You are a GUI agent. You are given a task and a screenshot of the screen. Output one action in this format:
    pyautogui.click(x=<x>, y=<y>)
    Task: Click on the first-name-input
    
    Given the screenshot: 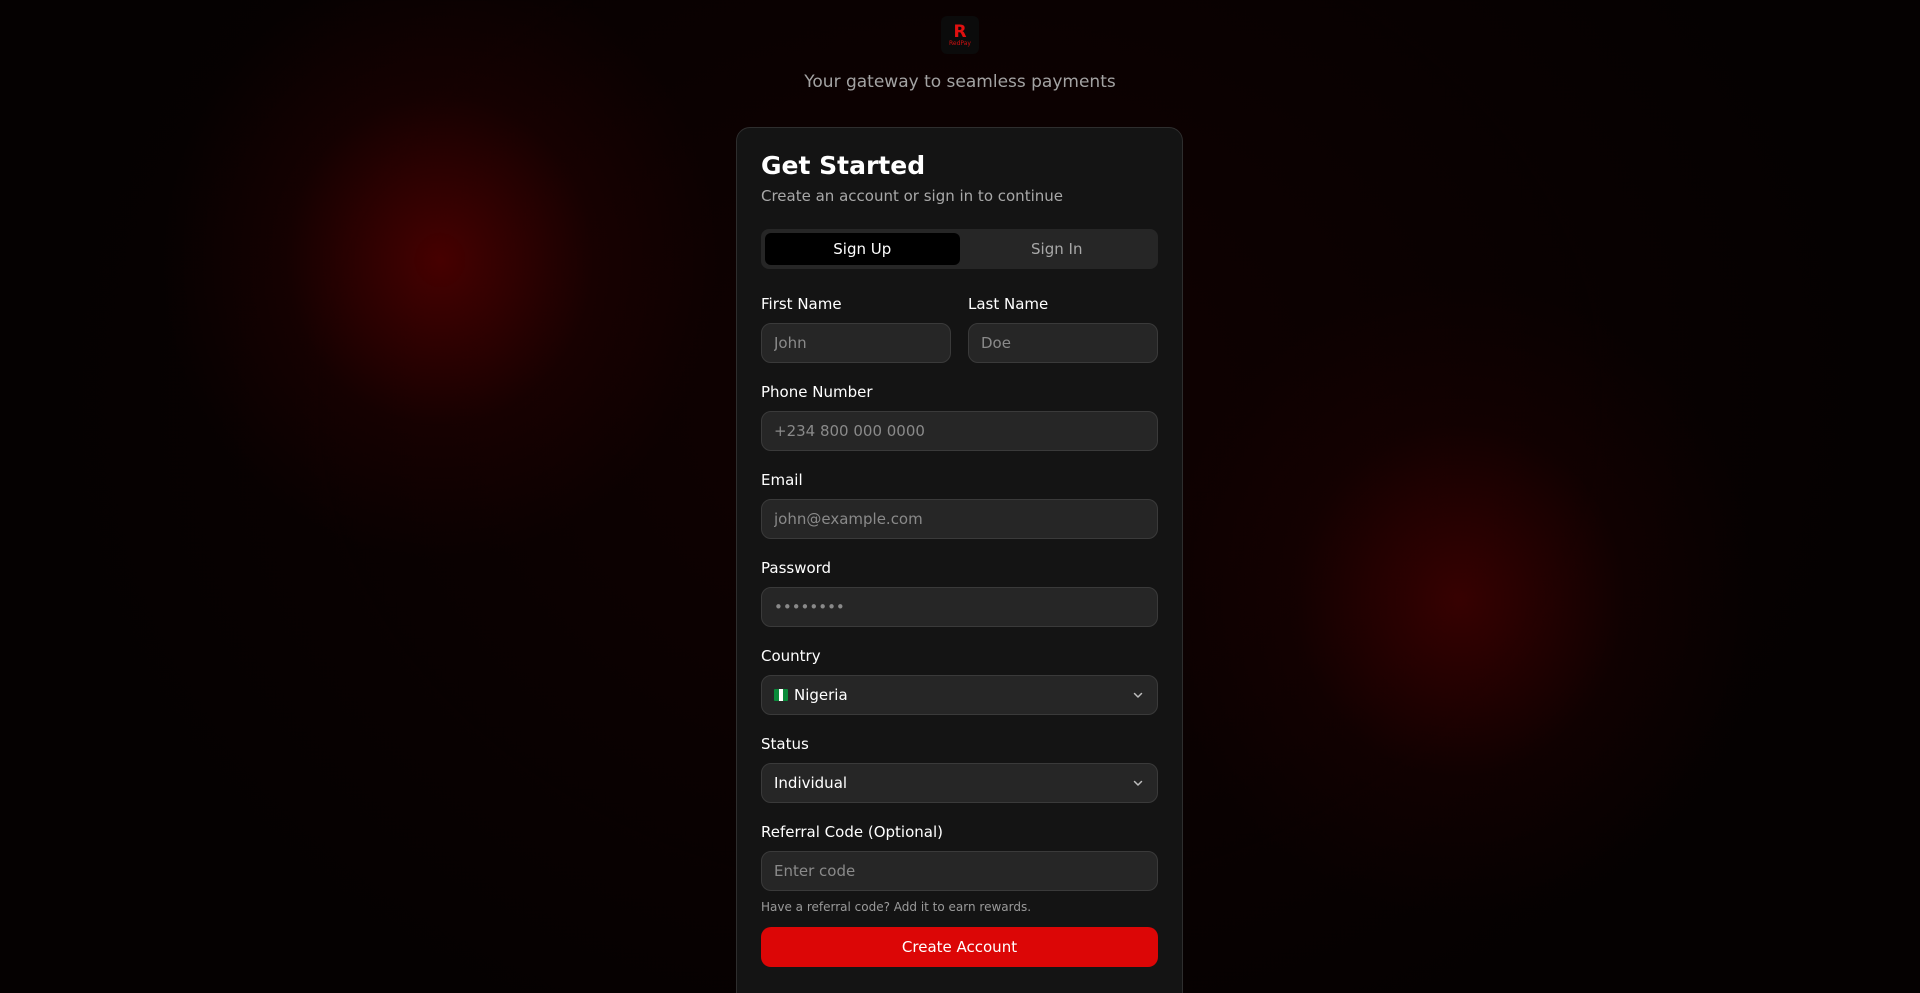 What is the action you would take?
    pyautogui.click(x=856, y=343)
    